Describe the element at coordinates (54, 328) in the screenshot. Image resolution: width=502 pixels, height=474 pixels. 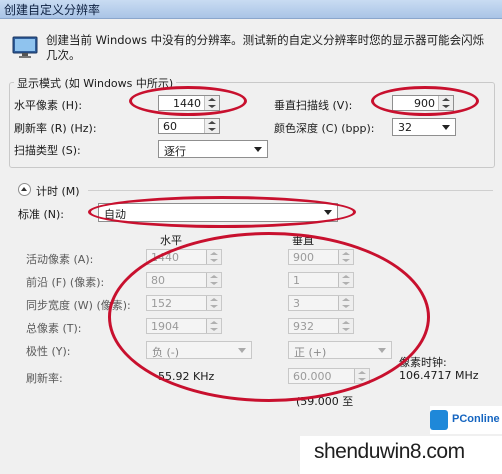
I see `total-pixels-label: 总像素 (T):` at that location.